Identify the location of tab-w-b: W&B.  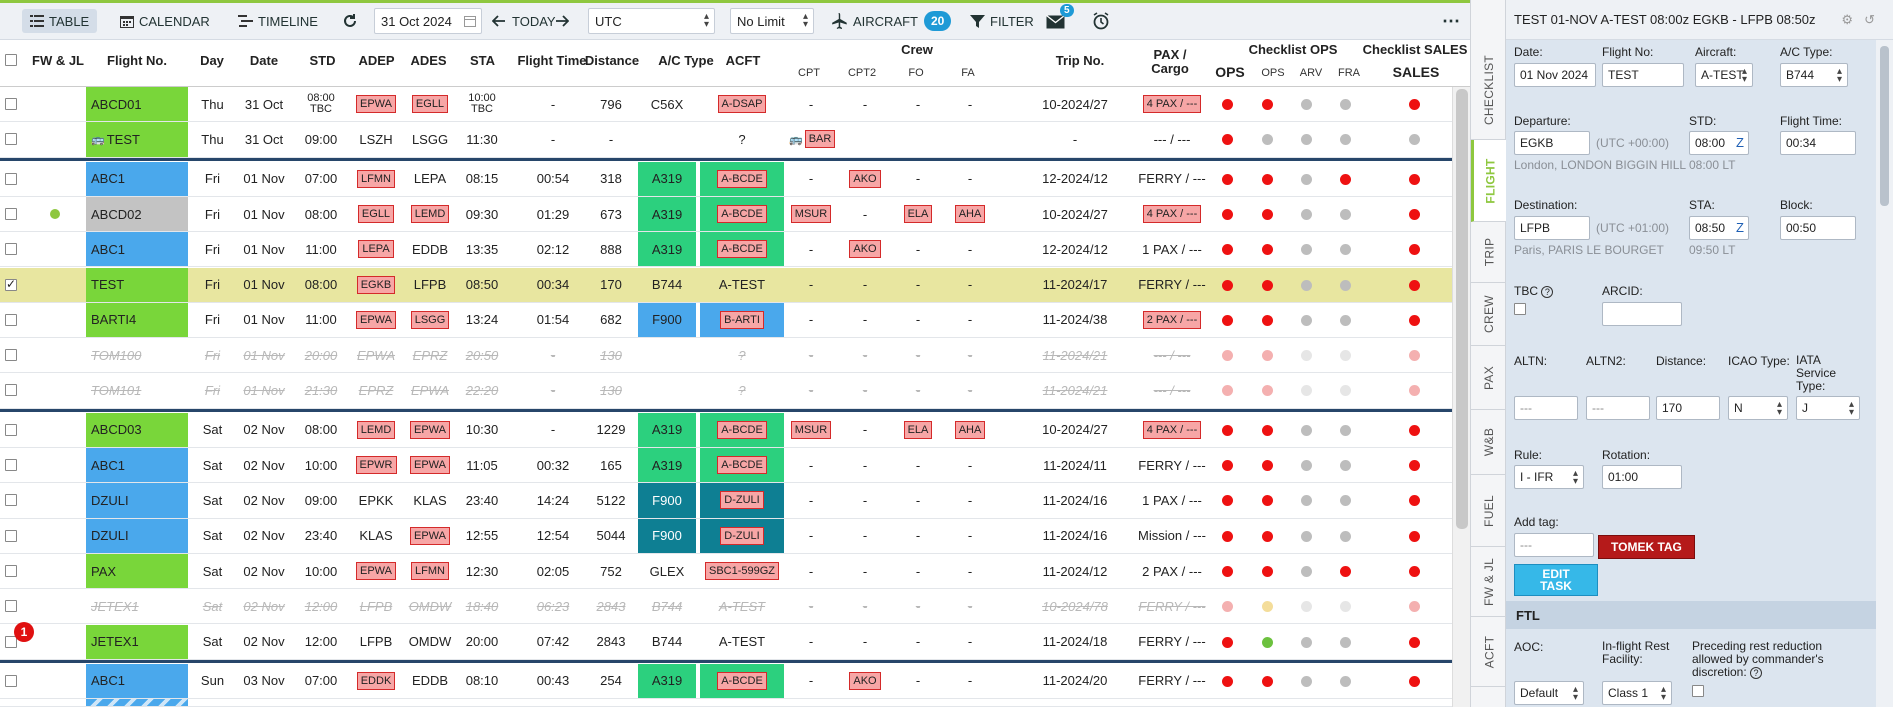
(1489, 442).